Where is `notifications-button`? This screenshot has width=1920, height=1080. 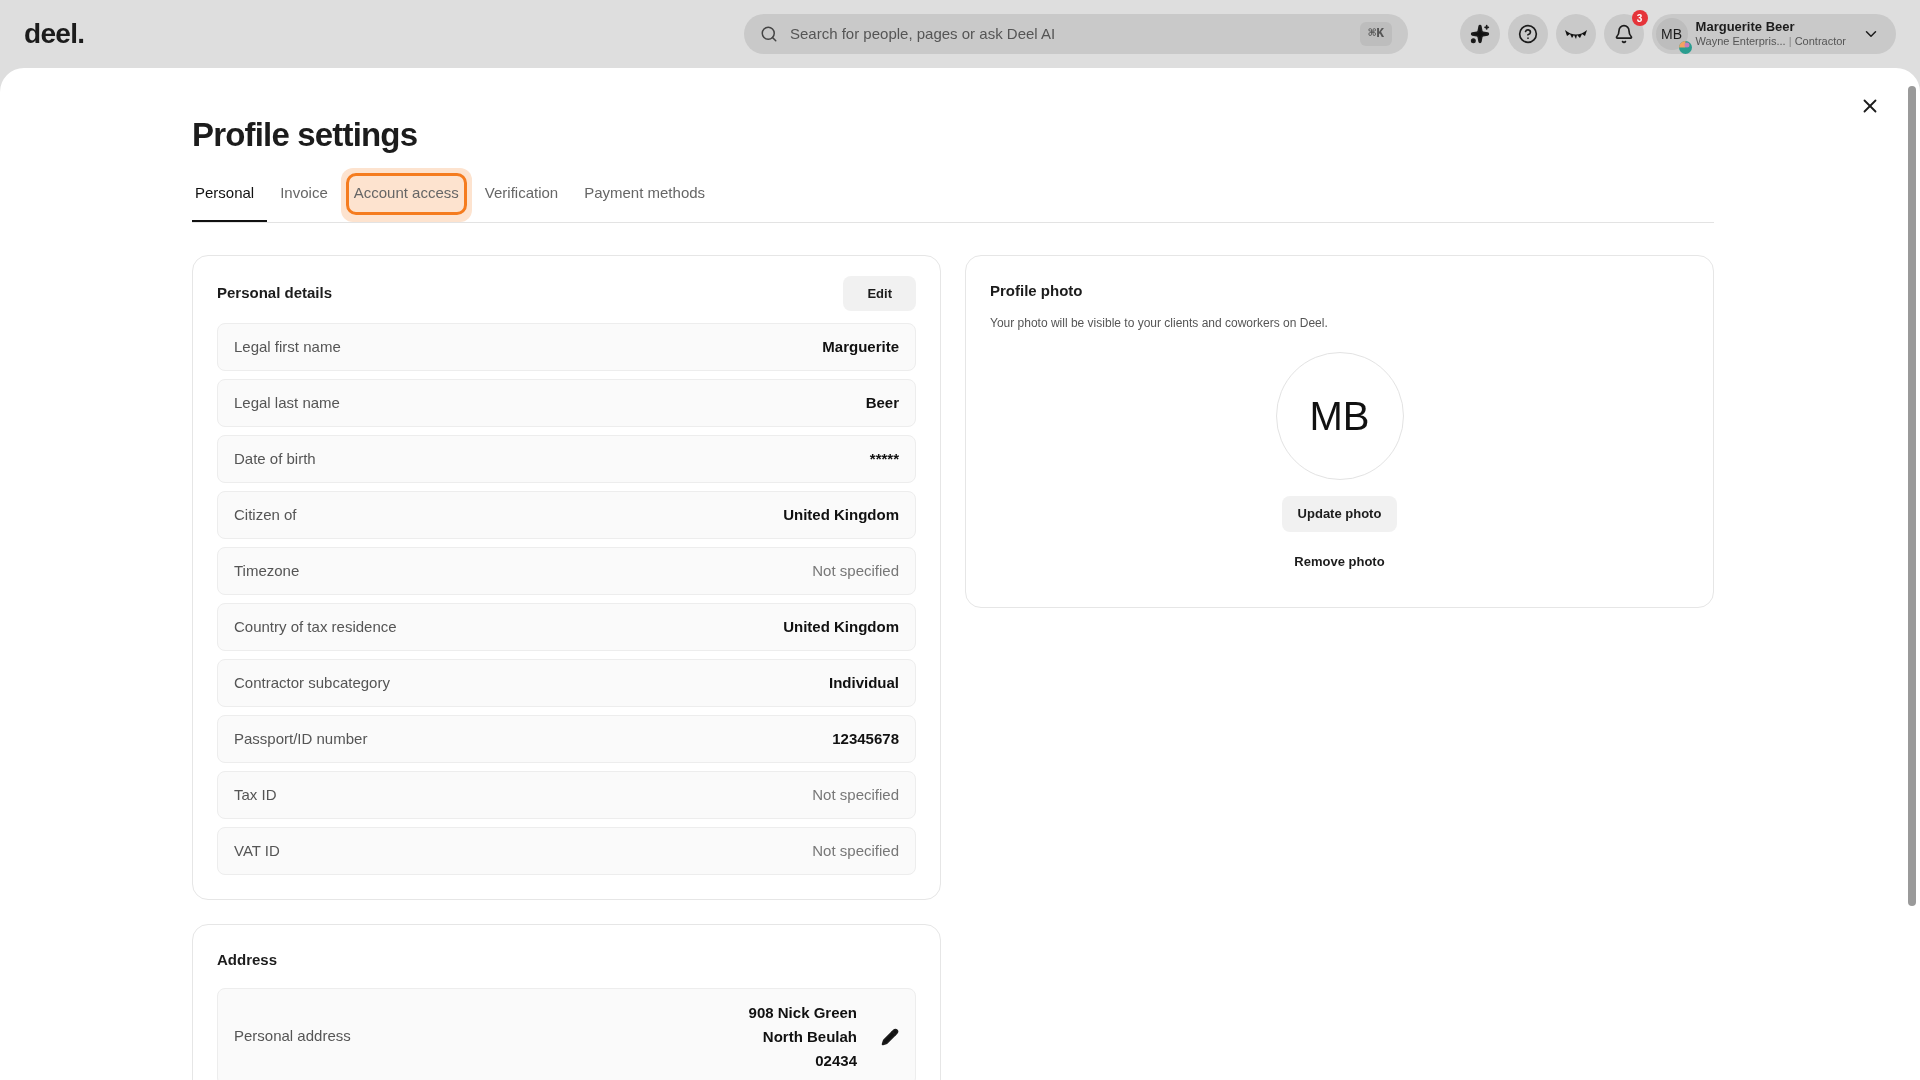 notifications-button is located at coordinates (1623, 34).